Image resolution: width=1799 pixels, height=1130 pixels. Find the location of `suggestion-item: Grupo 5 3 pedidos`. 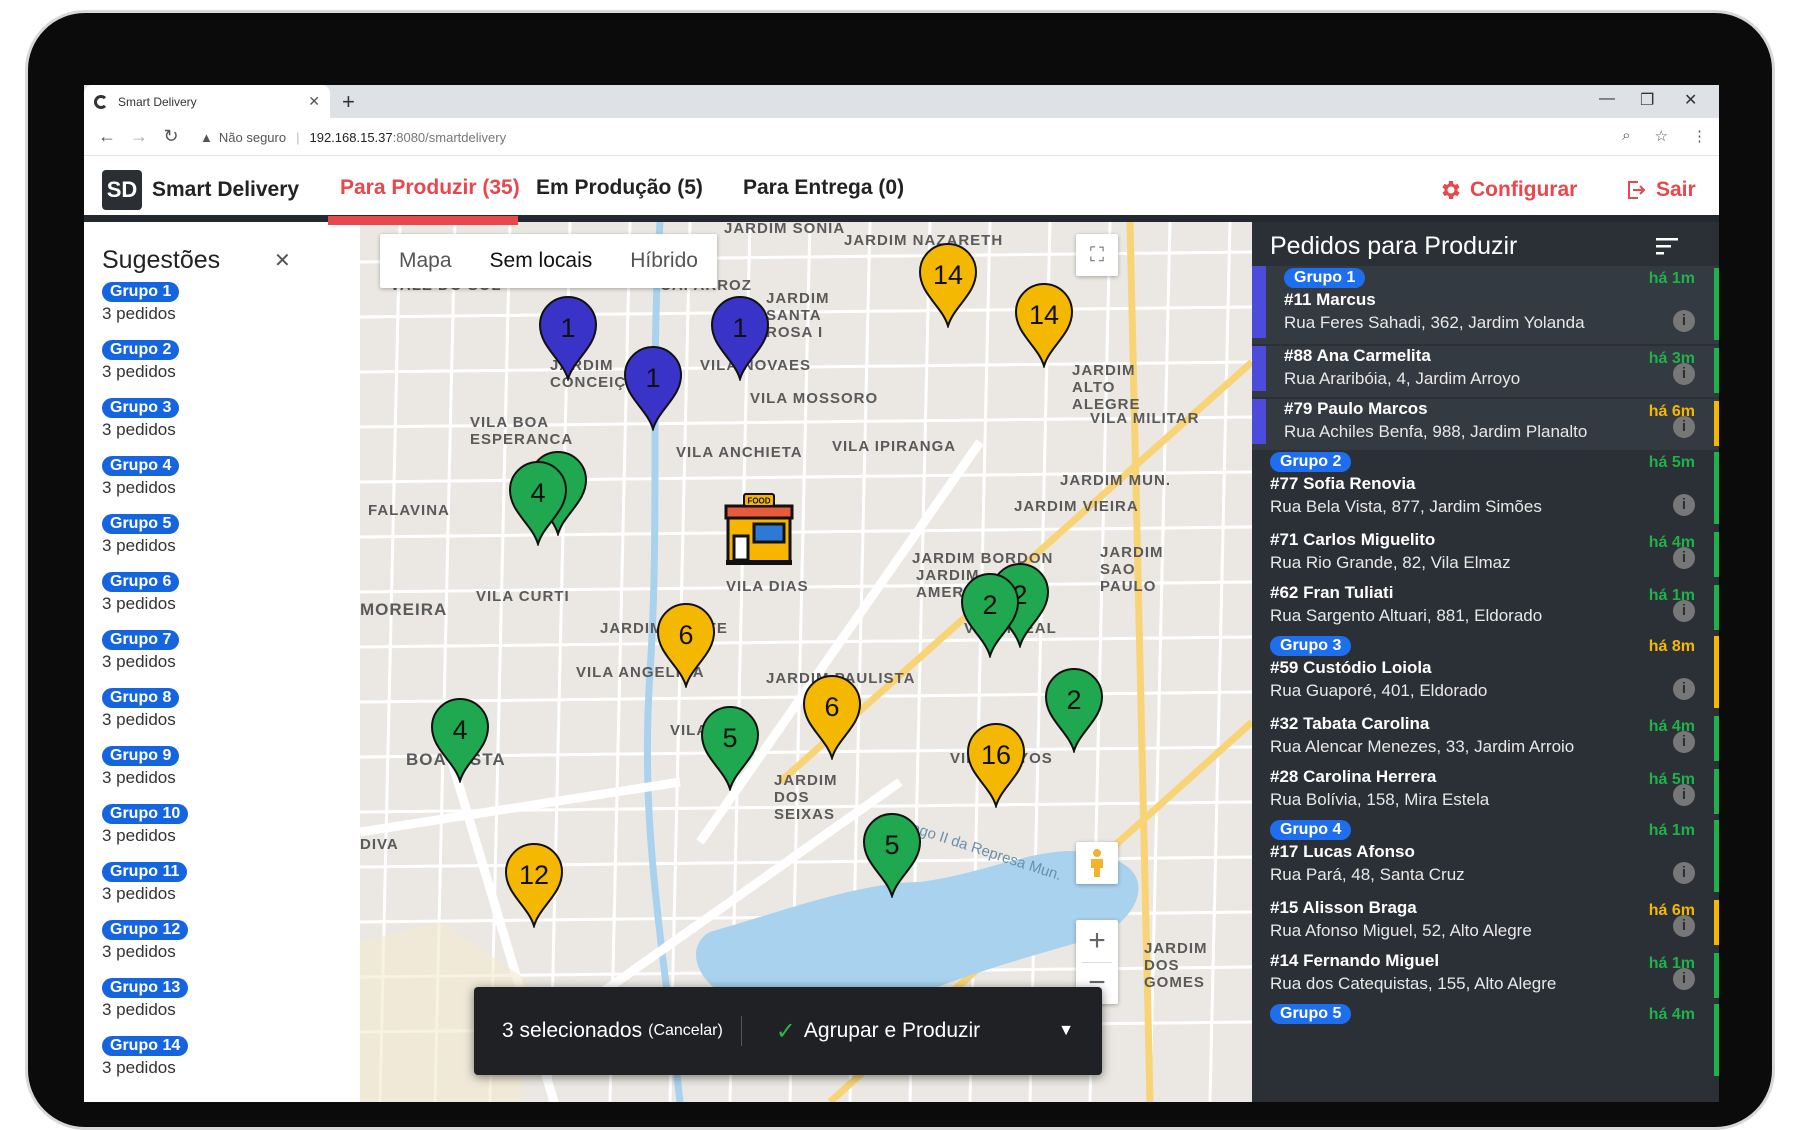

suggestion-item: Grupo 5 3 pedidos is located at coordinates (145, 543).